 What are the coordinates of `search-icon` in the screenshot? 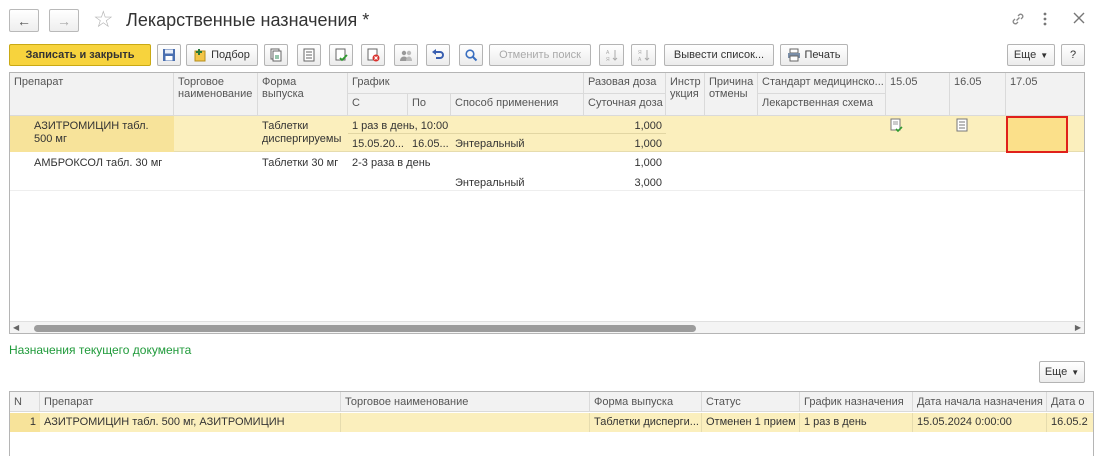 It's located at (471, 55).